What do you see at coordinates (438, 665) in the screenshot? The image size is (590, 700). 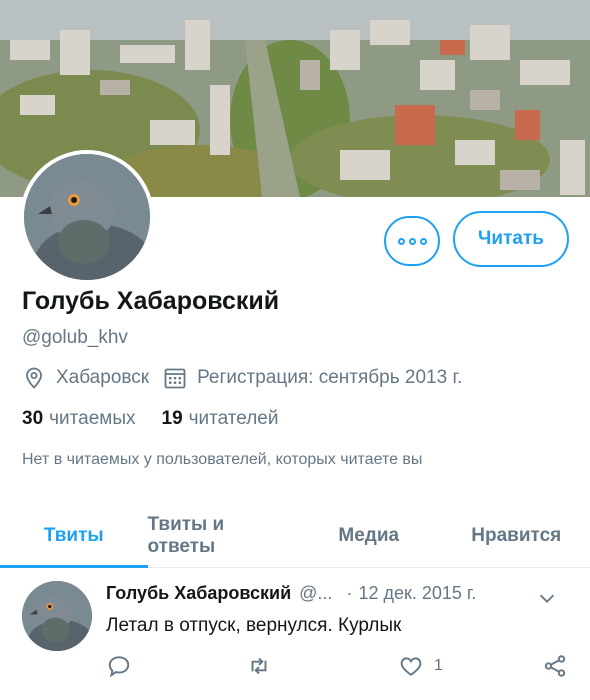 I see `like-count: 1` at bounding box center [438, 665].